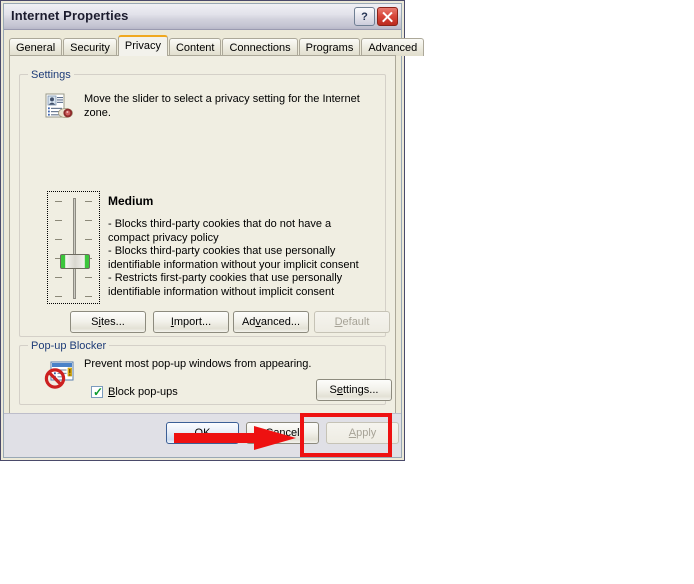 The height and width of the screenshot is (584, 694). I want to click on tab-privacy: Privacy, so click(142, 45).